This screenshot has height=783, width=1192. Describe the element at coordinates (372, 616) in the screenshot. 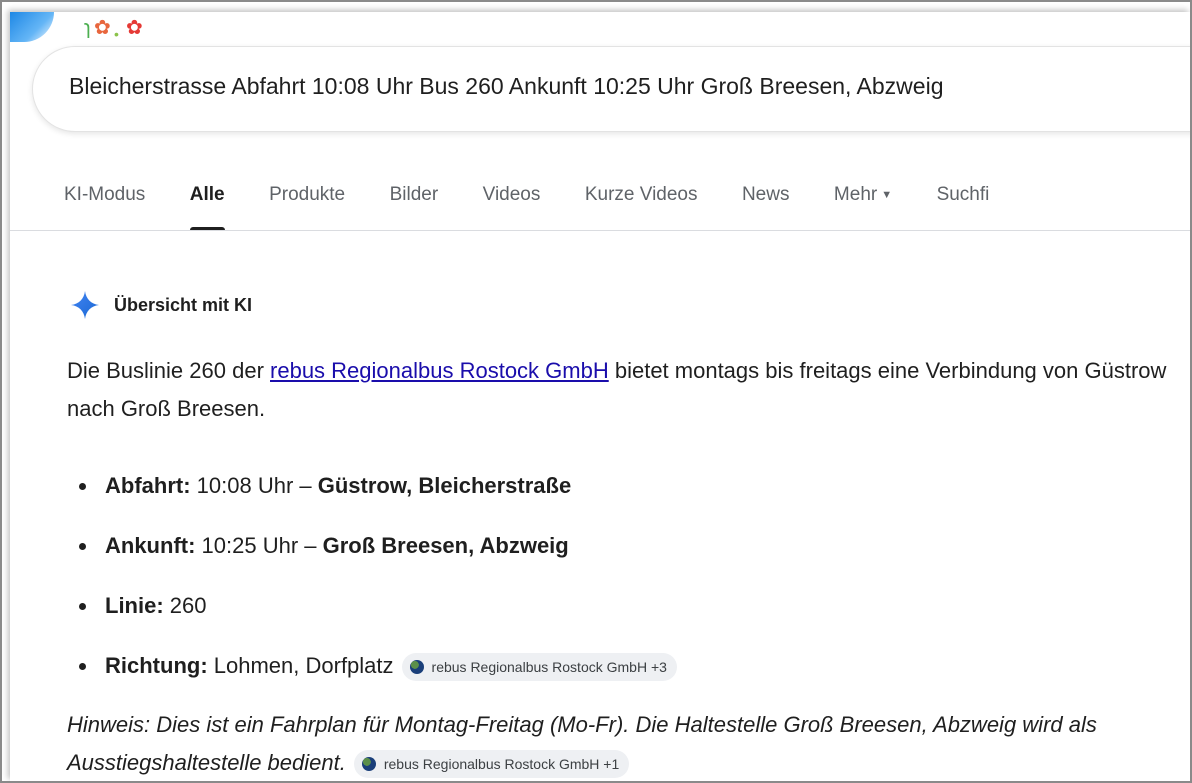

I see `list-item-linie: Linie: 260` at that location.